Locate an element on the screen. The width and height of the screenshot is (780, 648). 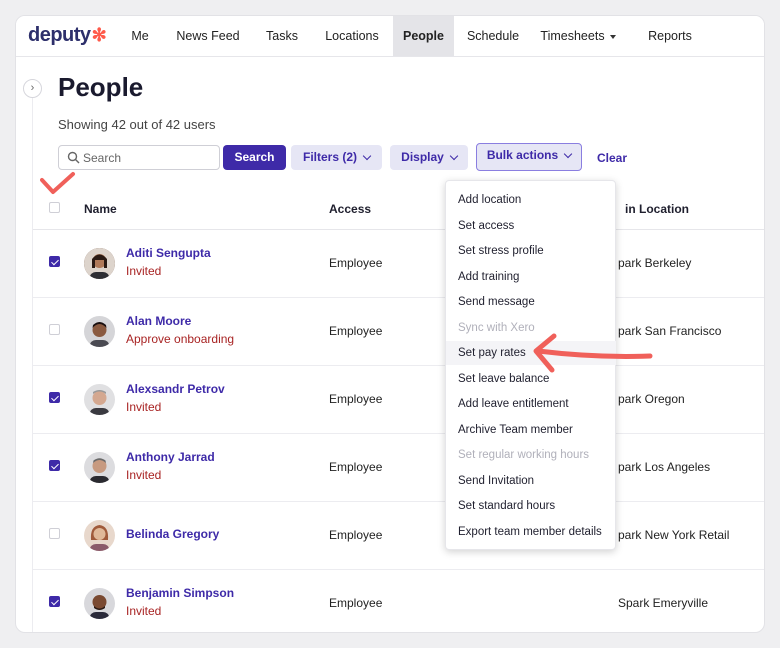
bulk-actions-label: Bulk actions is located at coordinates (522, 155).